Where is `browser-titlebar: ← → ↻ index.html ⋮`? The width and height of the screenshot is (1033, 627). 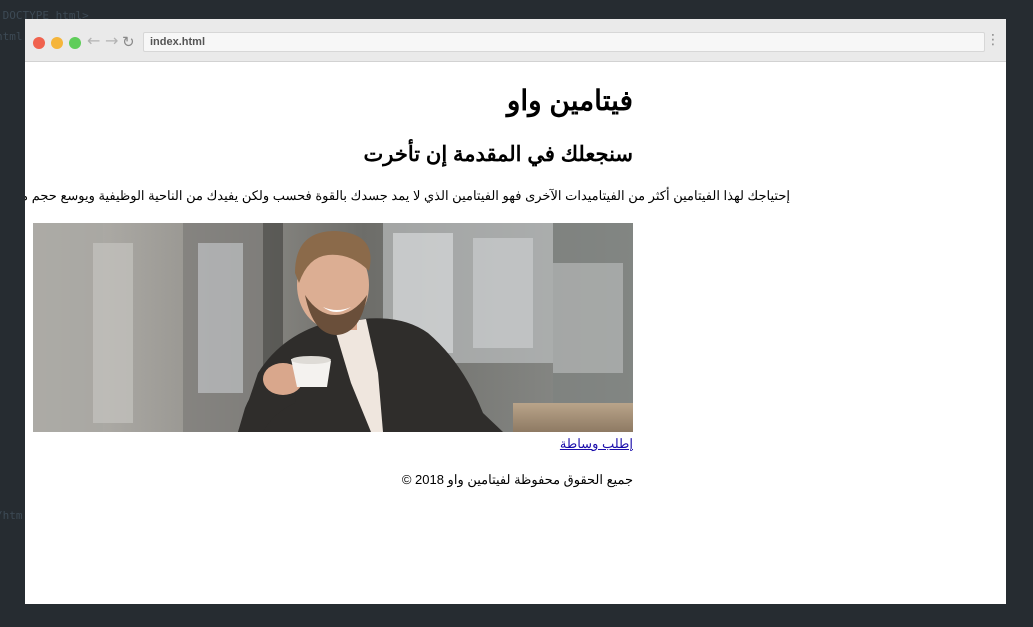
browser-titlebar: ← → ↻ index.html ⋮ is located at coordinates (515, 40).